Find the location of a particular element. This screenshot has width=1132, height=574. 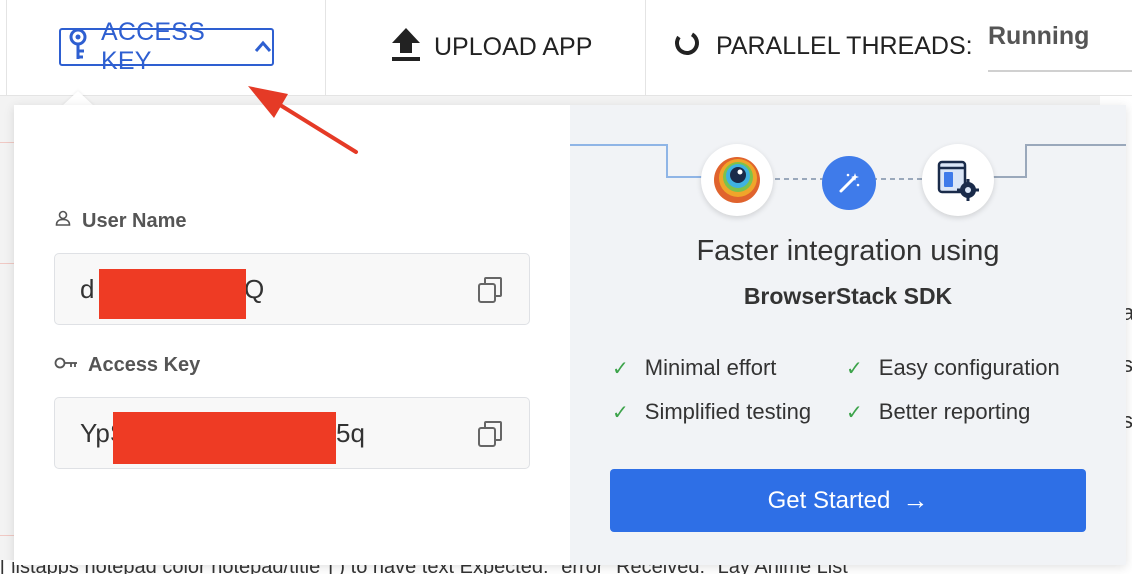

browserstack-logo-icon is located at coordinates (737, 180).